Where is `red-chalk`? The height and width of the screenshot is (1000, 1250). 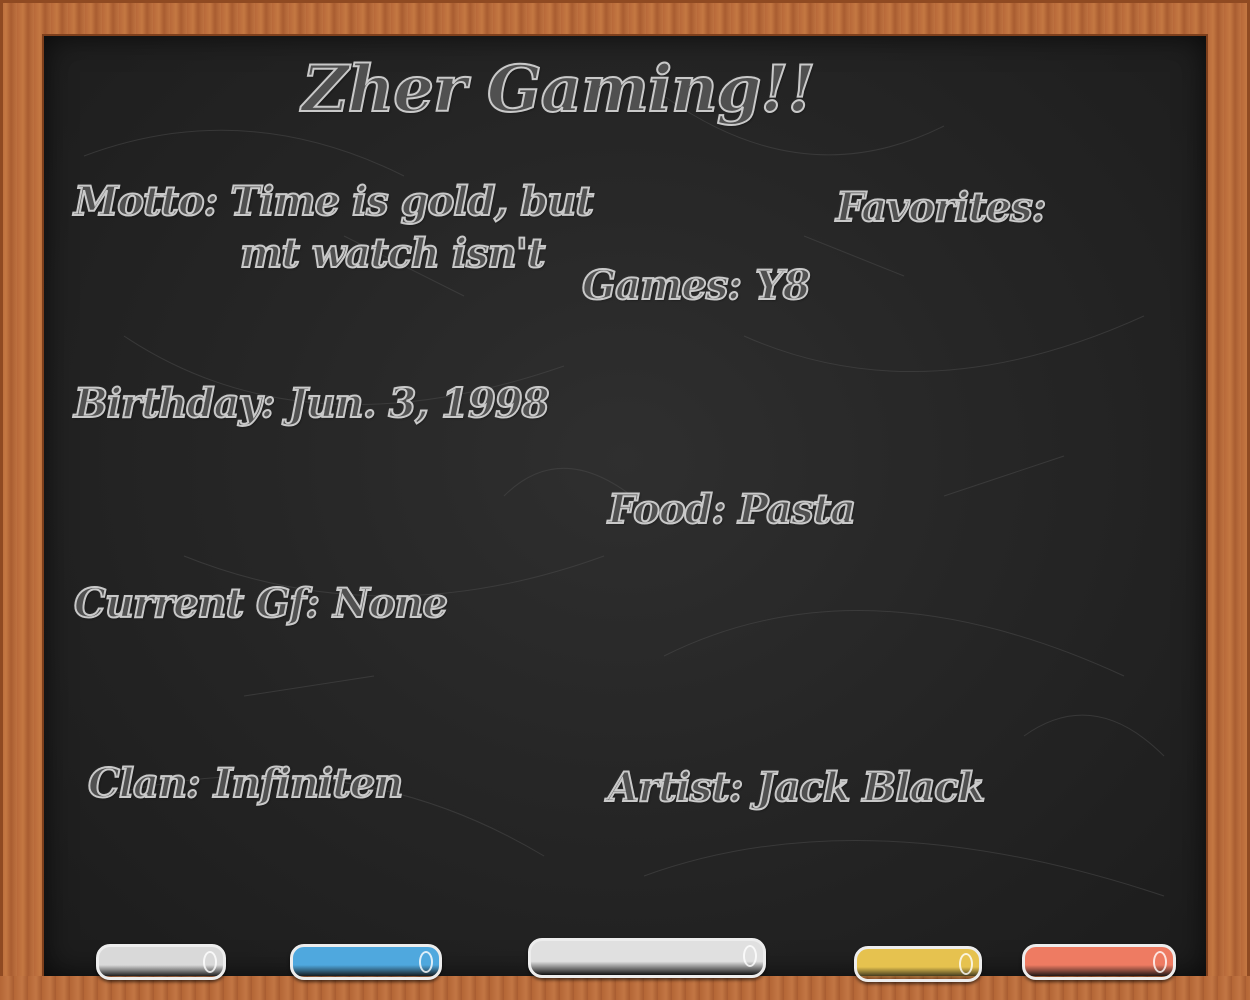
red-chalk is located at coordinates (1099, 962).